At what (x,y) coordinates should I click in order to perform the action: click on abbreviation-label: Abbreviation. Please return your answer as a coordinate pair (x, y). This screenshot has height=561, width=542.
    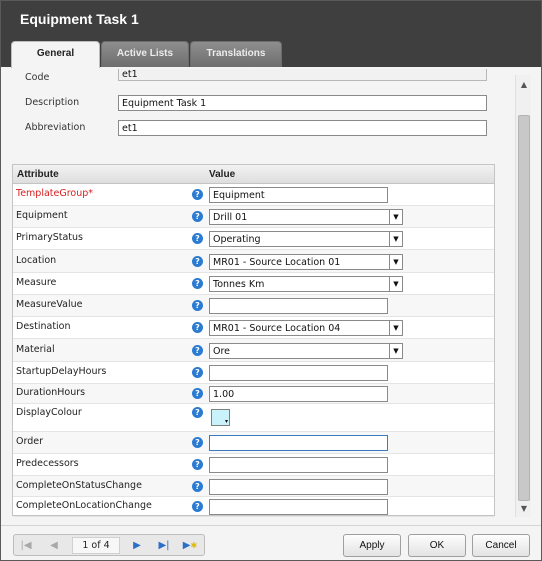
    Looking at the image, I should click on (55, 127).